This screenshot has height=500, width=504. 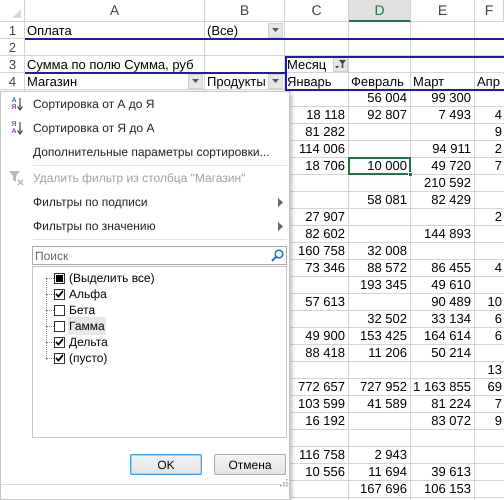 I want to click on cell-value: 81 224, so click(x=451, y=404).